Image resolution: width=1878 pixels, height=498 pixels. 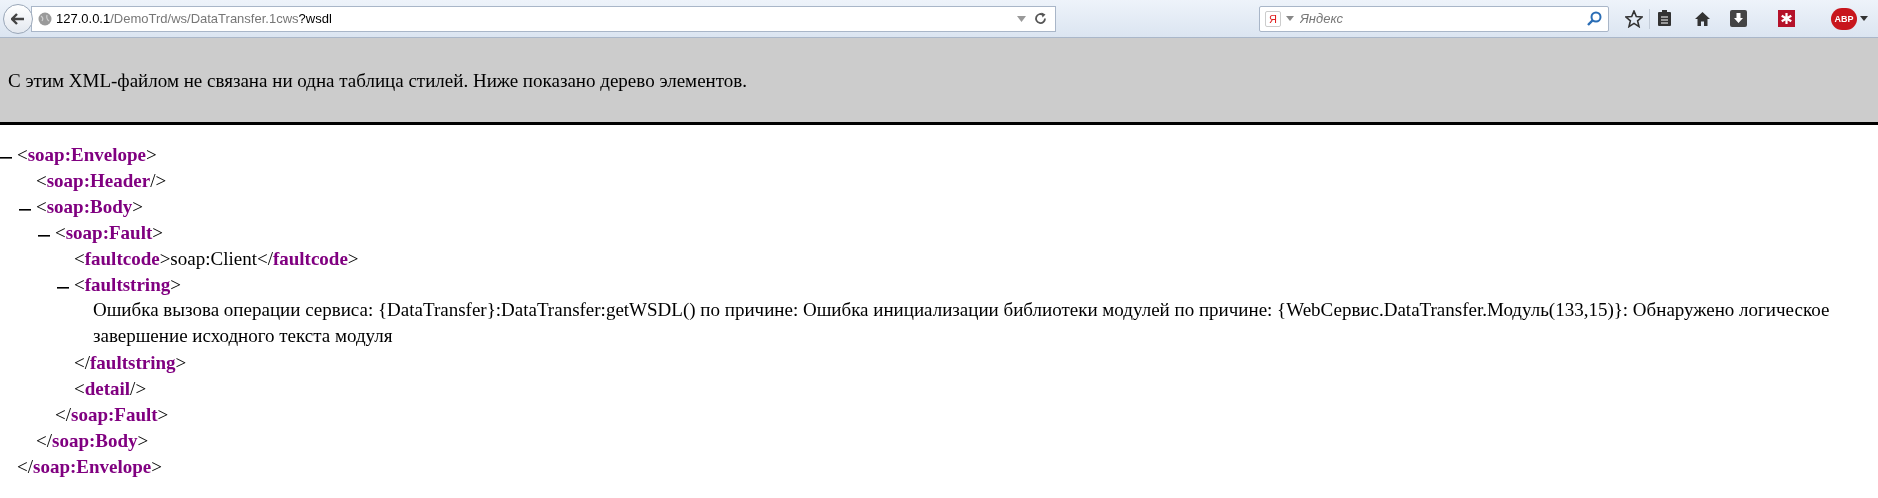 What do you see at coordinates (1844, 18) in the screenshot?
I see `adblock-icon: ABP` at bounding box center [1844, 18].